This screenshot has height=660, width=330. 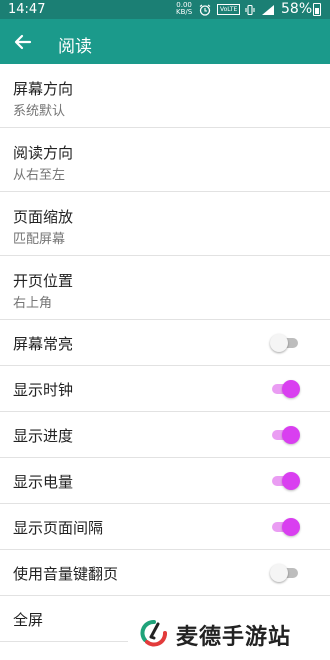 I want to click on setting-title: 开页位置, so click(x=43, y=281).